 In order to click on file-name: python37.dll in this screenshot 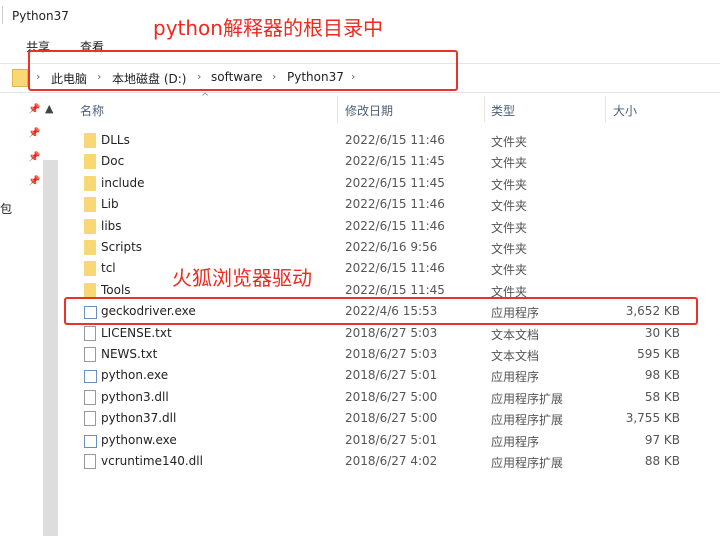, I will do `click(139, 418)`.